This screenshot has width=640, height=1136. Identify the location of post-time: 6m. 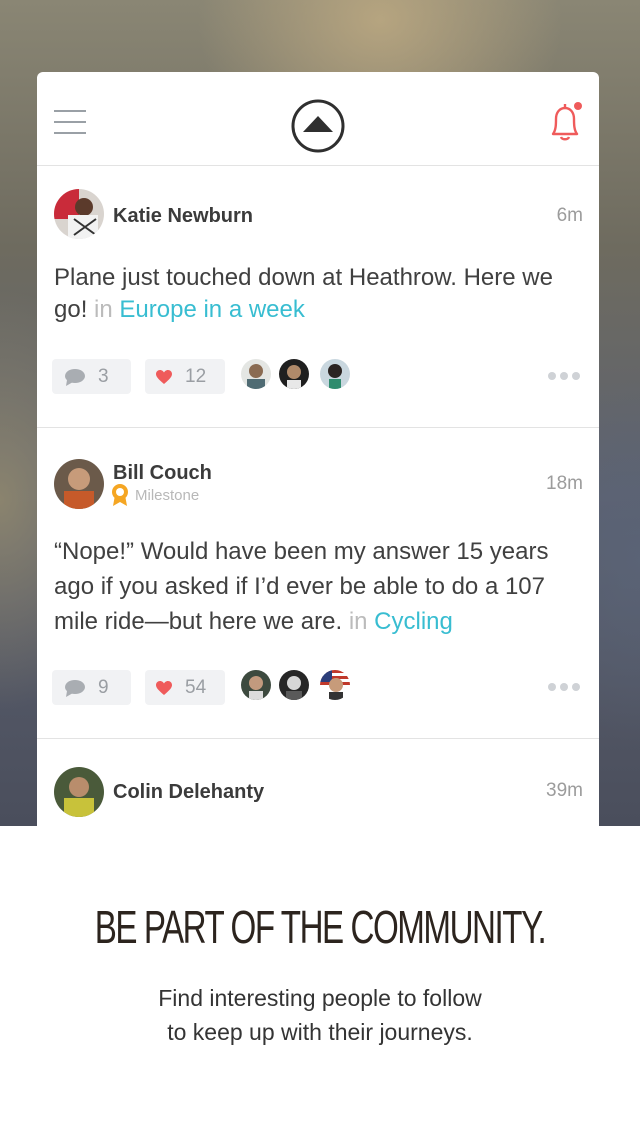
(569, 215).